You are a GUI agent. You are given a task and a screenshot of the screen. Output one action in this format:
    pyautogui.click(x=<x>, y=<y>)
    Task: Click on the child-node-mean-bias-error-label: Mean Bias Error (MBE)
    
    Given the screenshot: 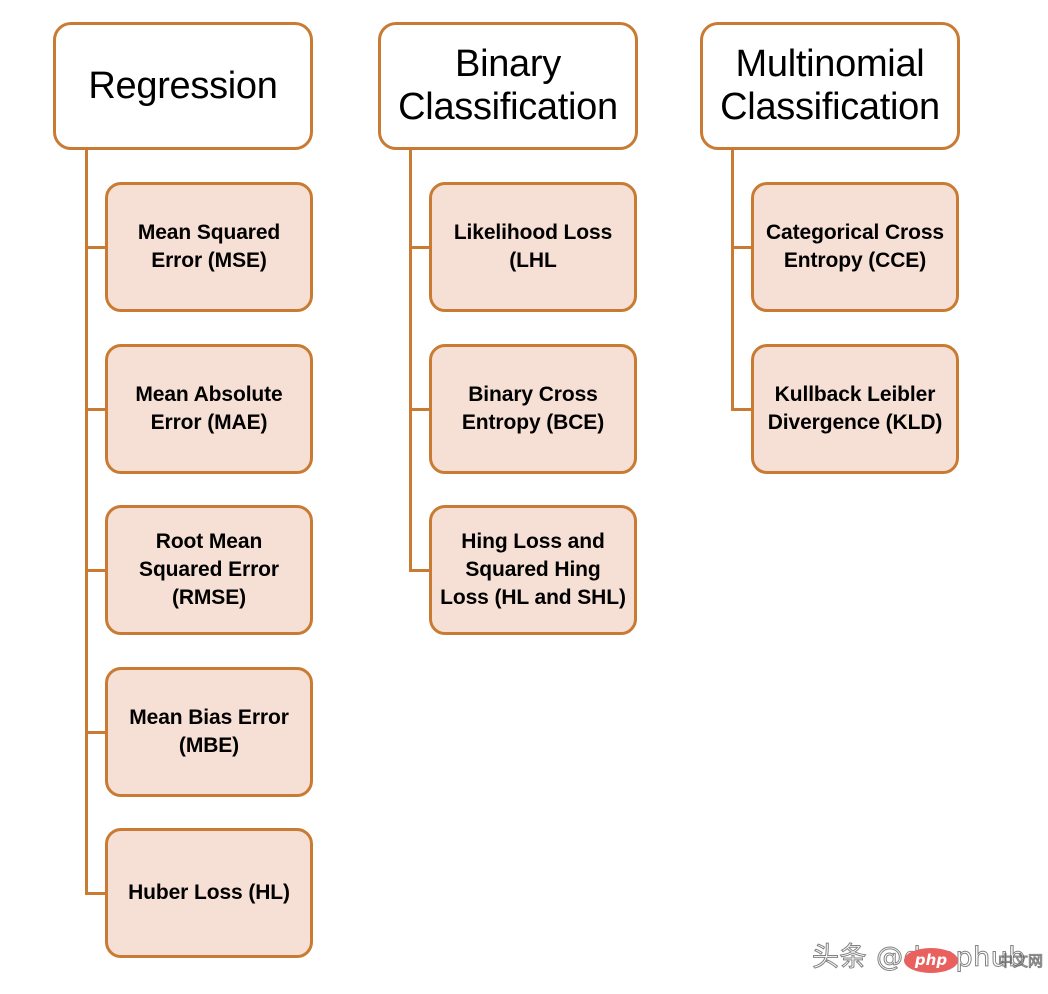 What is the action you would take?
    pyautogui.click(x=209, y=731)
    